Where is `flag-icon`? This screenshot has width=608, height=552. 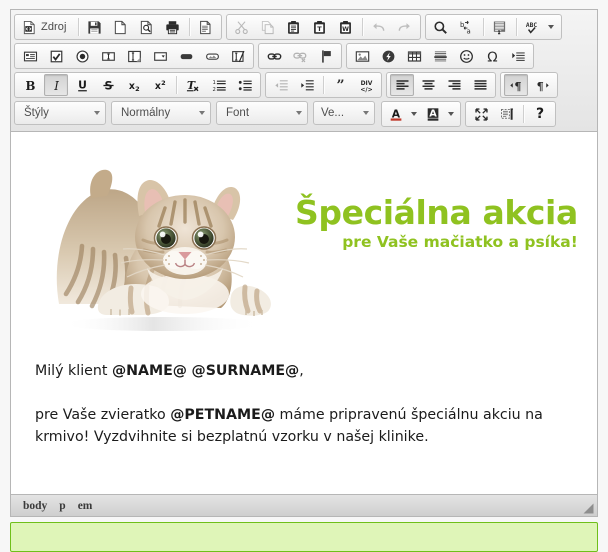 flag-icon is located at coordinates (326, 56).